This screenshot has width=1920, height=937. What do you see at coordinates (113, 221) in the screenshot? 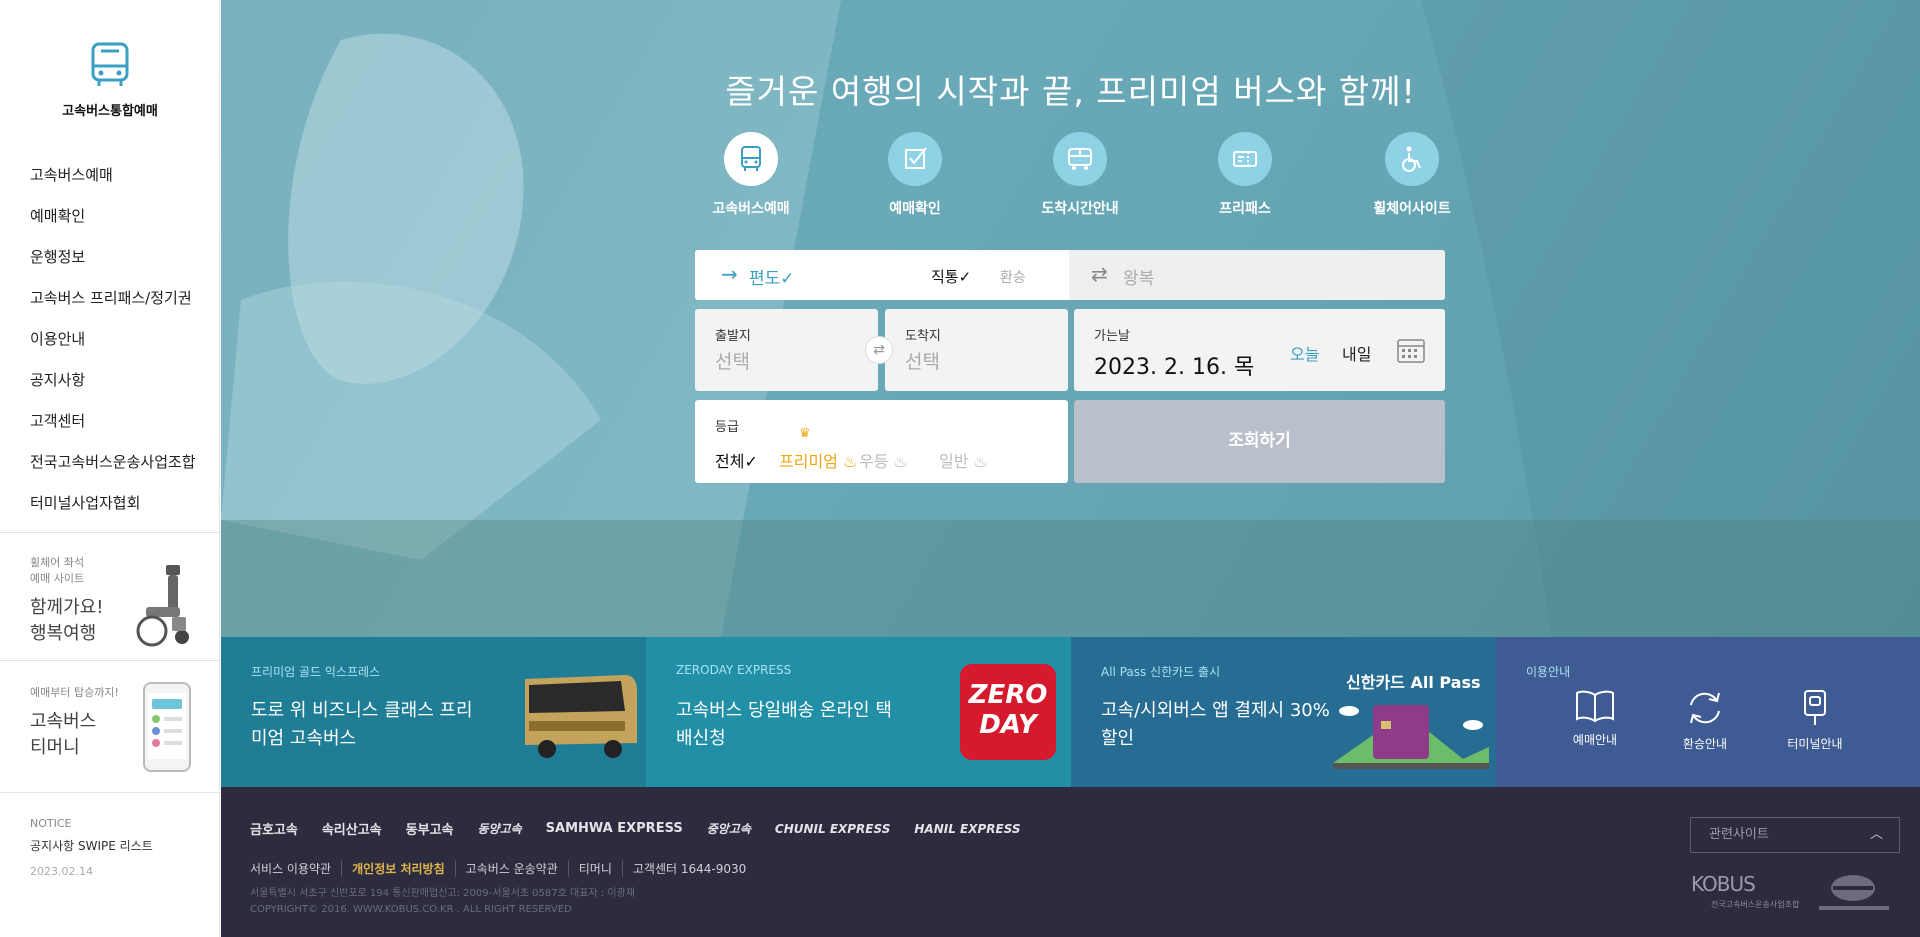
I see `nav-item-booking-check: 예매확인` at bounding box center [113, 221].